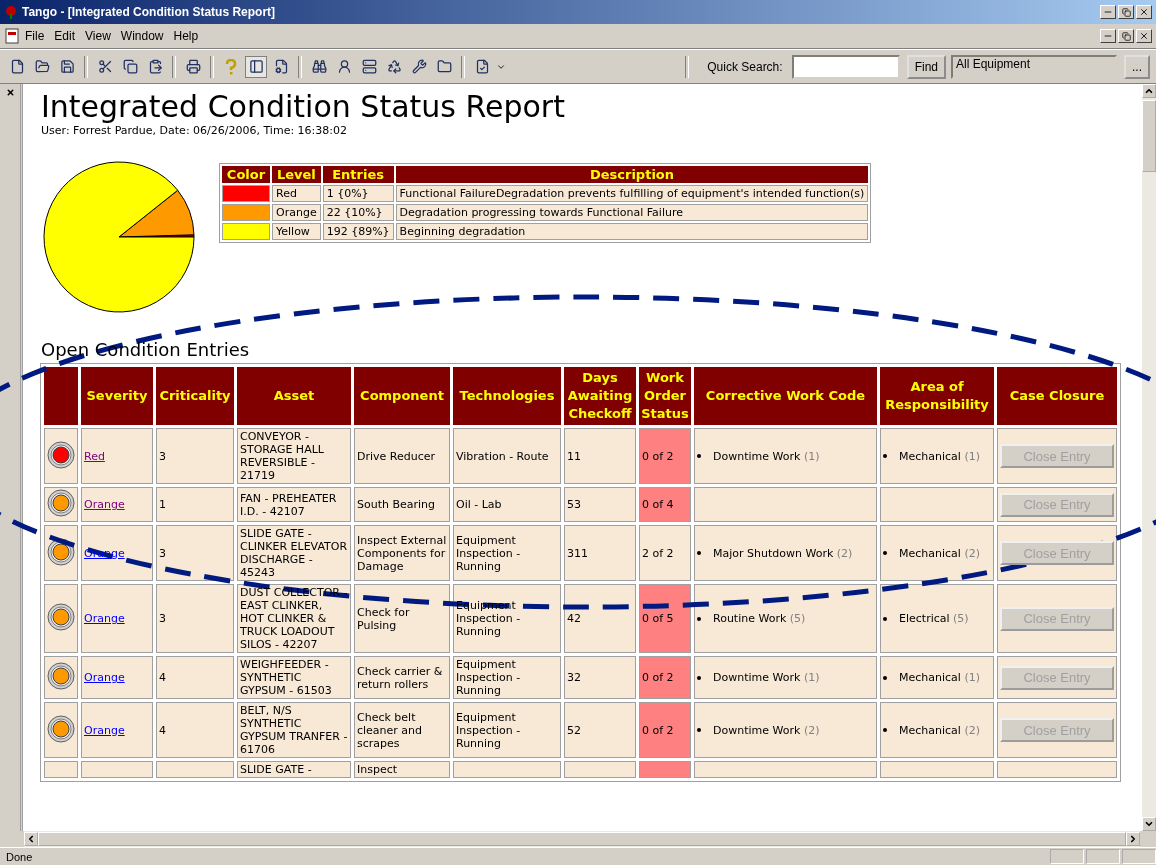  What do you see at coordinates (785, 618) in the screenshot?
I see `list-item: Routine Work (5)` at bounding box center [785, 618].